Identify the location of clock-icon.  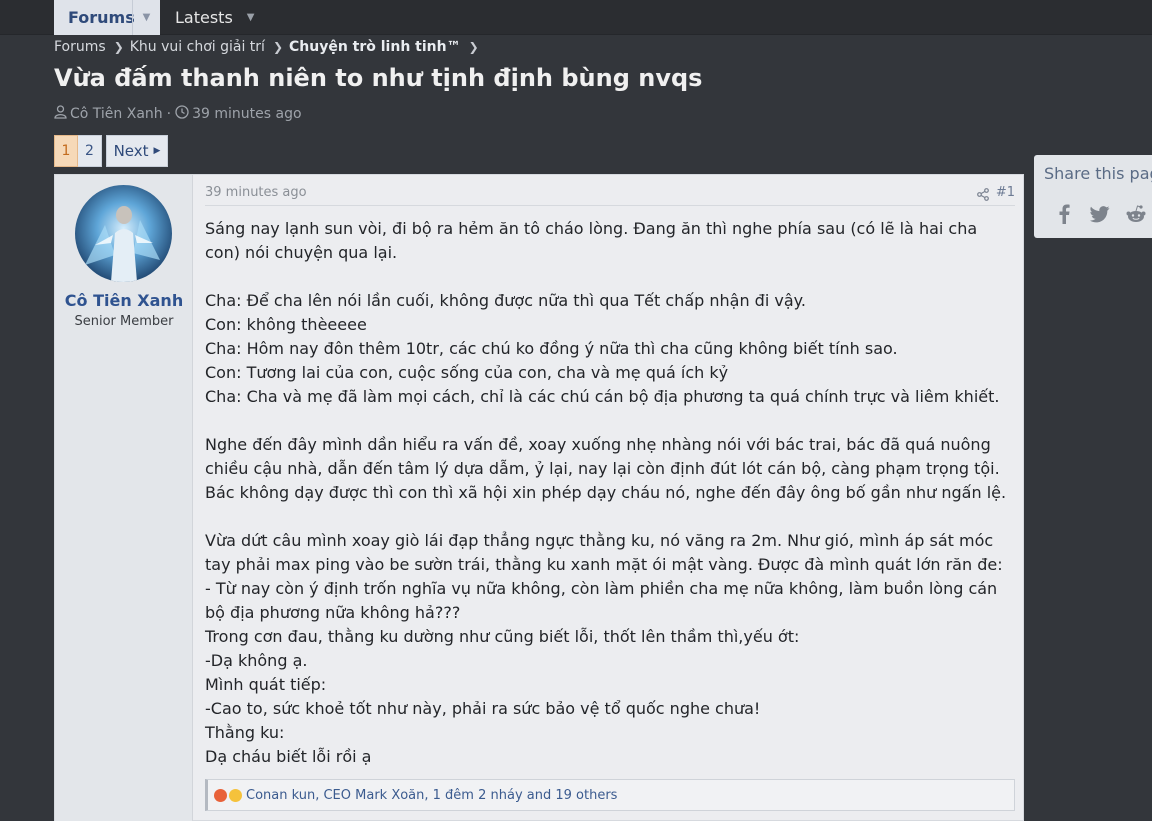
(183, 114).